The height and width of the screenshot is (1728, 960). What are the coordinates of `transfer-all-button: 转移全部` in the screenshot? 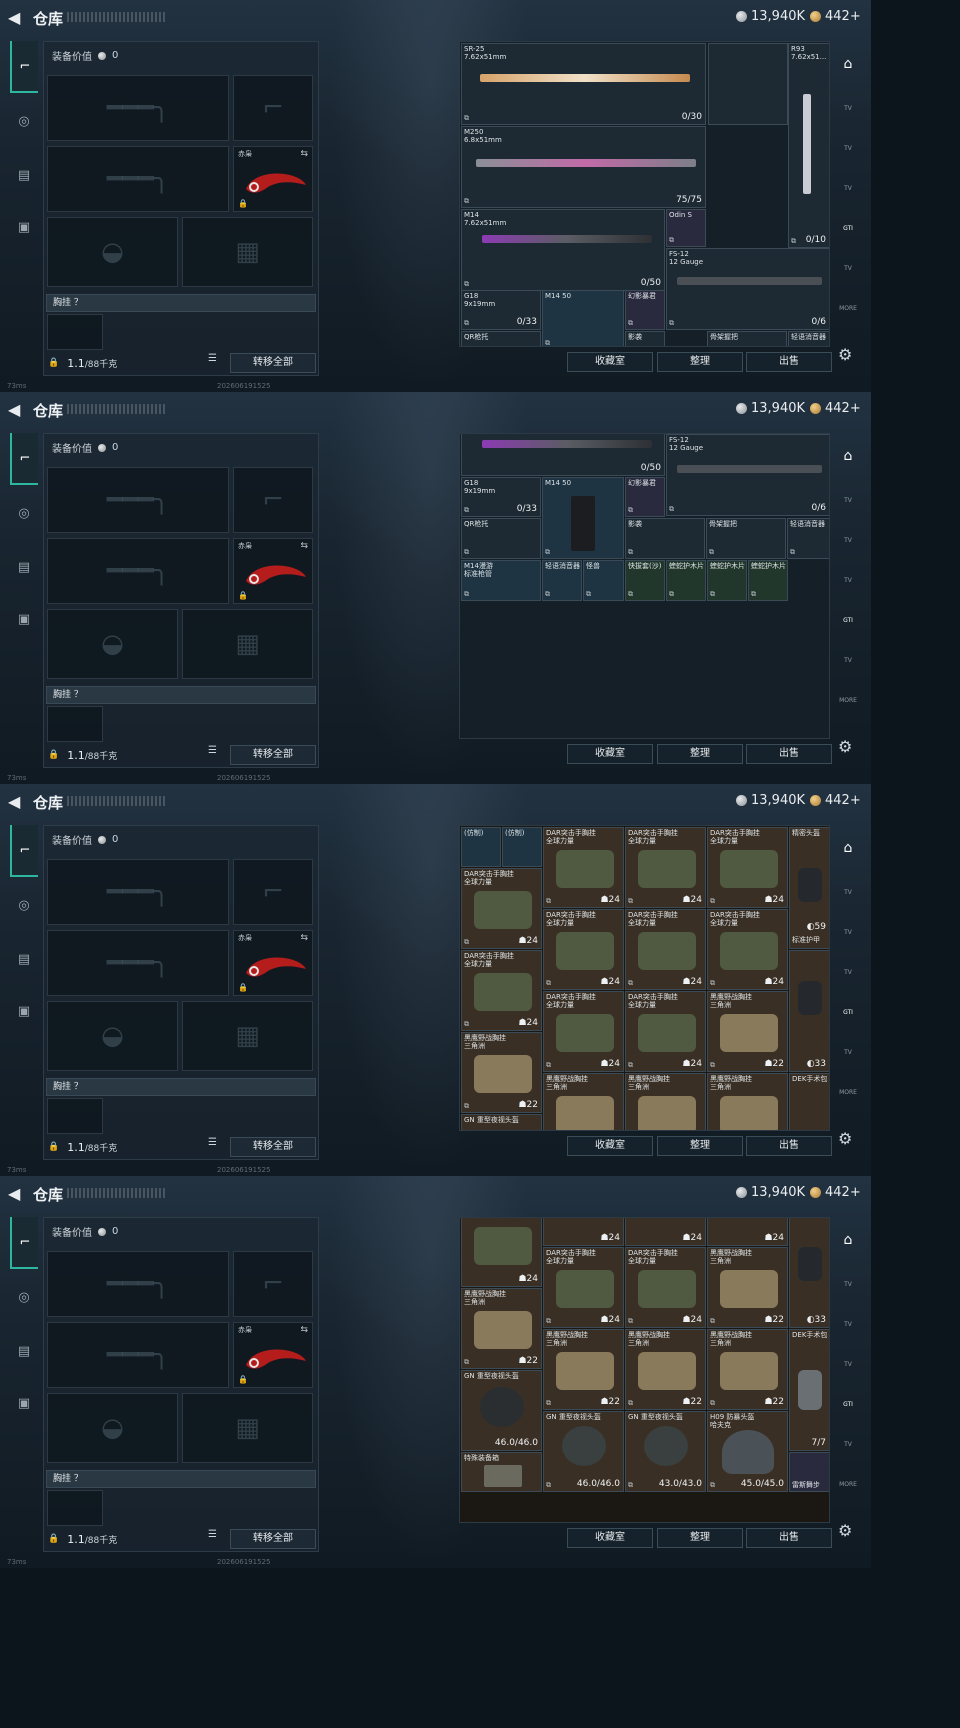 It's located at (273, 363).